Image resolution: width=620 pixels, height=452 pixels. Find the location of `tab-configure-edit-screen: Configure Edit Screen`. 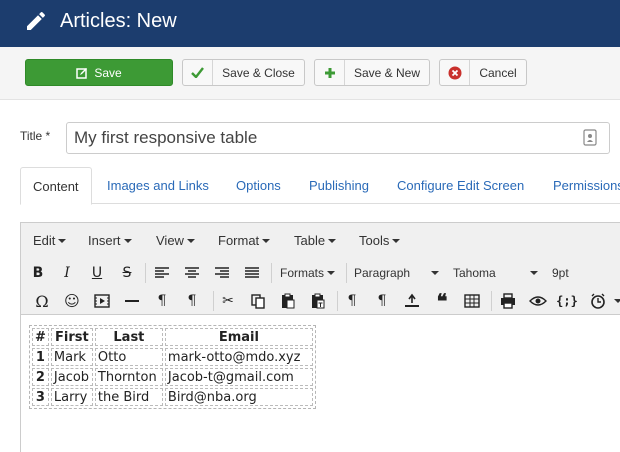

tab-configure-edit-screen: Configure Edit Screen is located at coordinates (460, 185).